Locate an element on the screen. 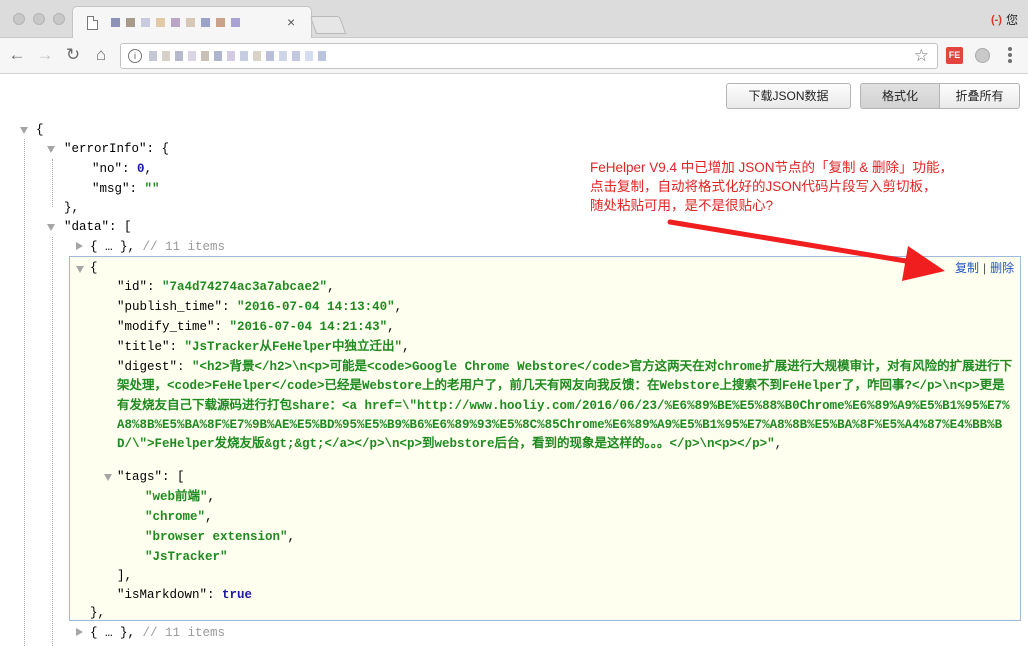 This screenshot has width=1028, height=646. format-button: 格式化 is located at coordinates (900, 96).